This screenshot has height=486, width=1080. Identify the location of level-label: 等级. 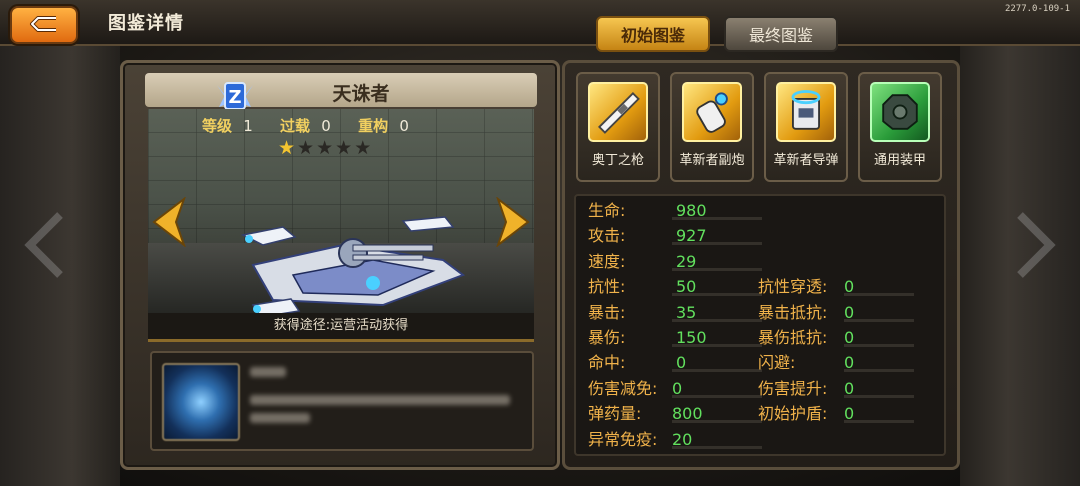
(217, 126).